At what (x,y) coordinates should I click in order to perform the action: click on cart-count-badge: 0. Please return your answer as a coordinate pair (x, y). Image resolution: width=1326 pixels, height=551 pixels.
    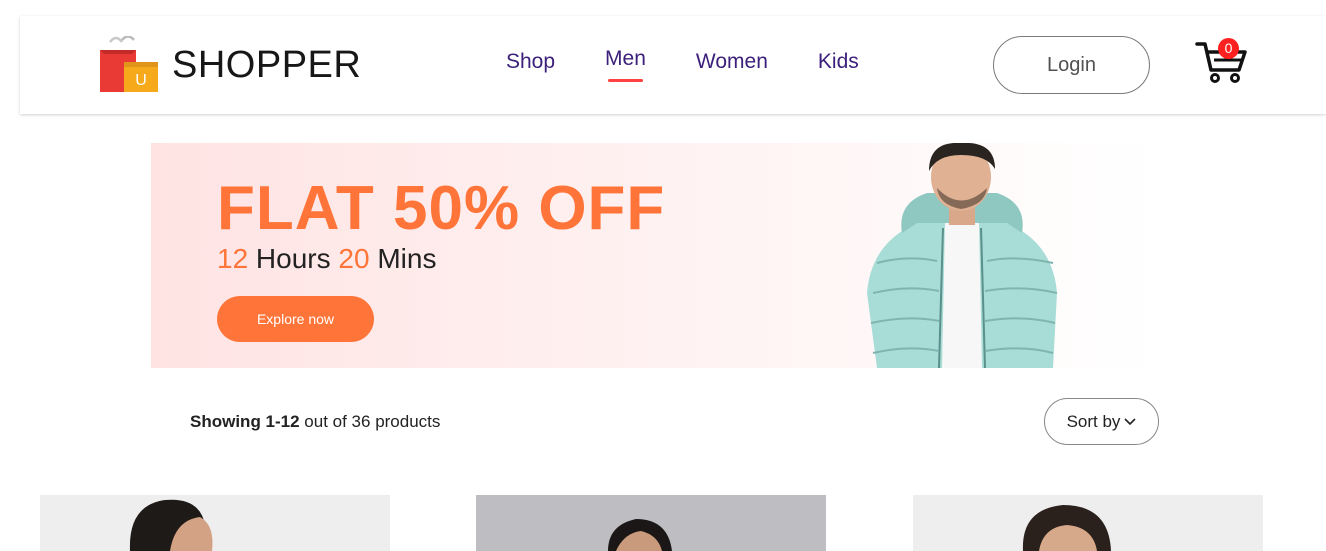
    Looking at the image, I should click on (1228, 48).